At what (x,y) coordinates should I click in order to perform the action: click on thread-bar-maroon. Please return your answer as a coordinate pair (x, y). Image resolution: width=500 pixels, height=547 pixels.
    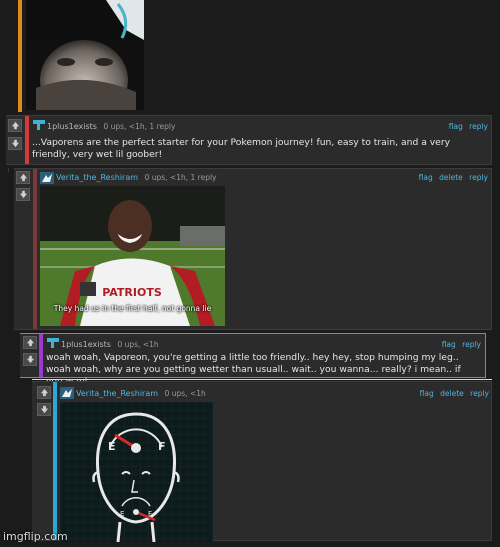
    Looking at the image, I should click on (35, 249).